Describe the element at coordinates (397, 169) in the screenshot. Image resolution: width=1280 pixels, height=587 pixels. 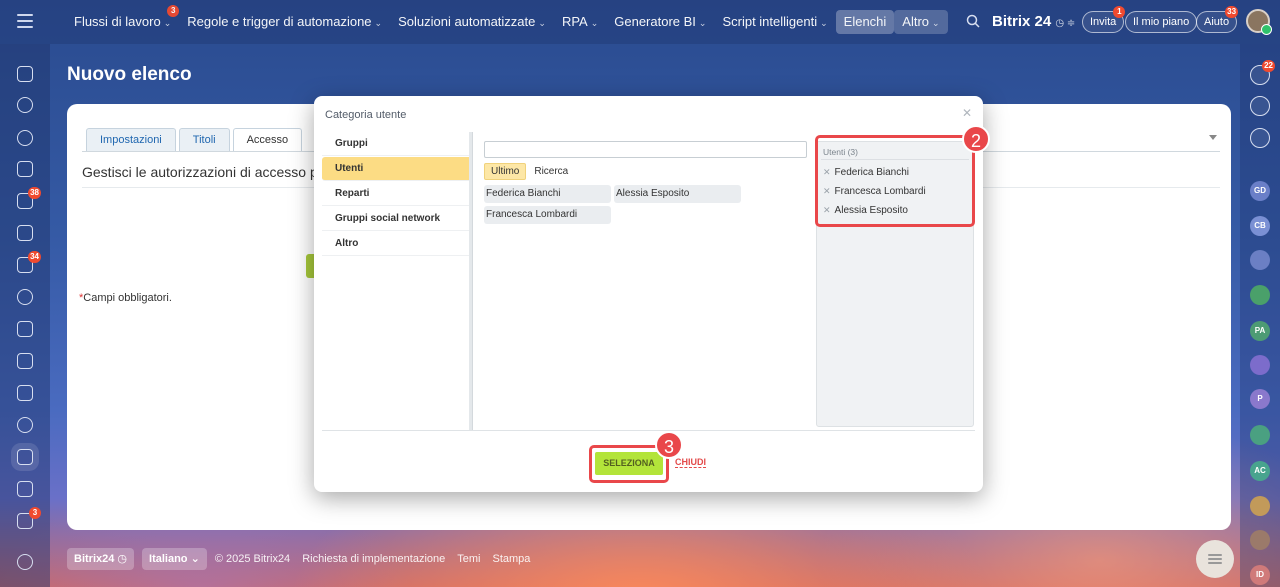
I see `category-users: Utenti` at that location.